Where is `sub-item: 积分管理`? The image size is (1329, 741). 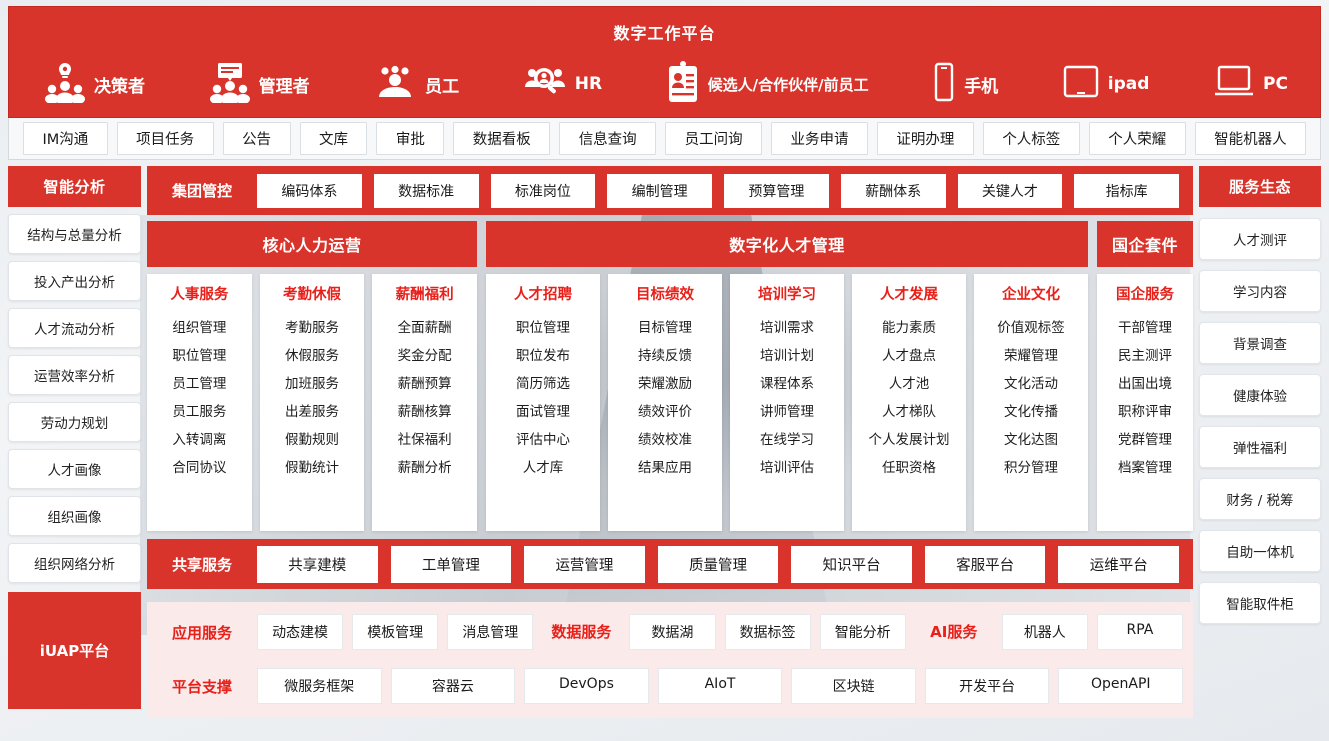 sub-item: 积分管理 is located at coordinates (1031, 466).